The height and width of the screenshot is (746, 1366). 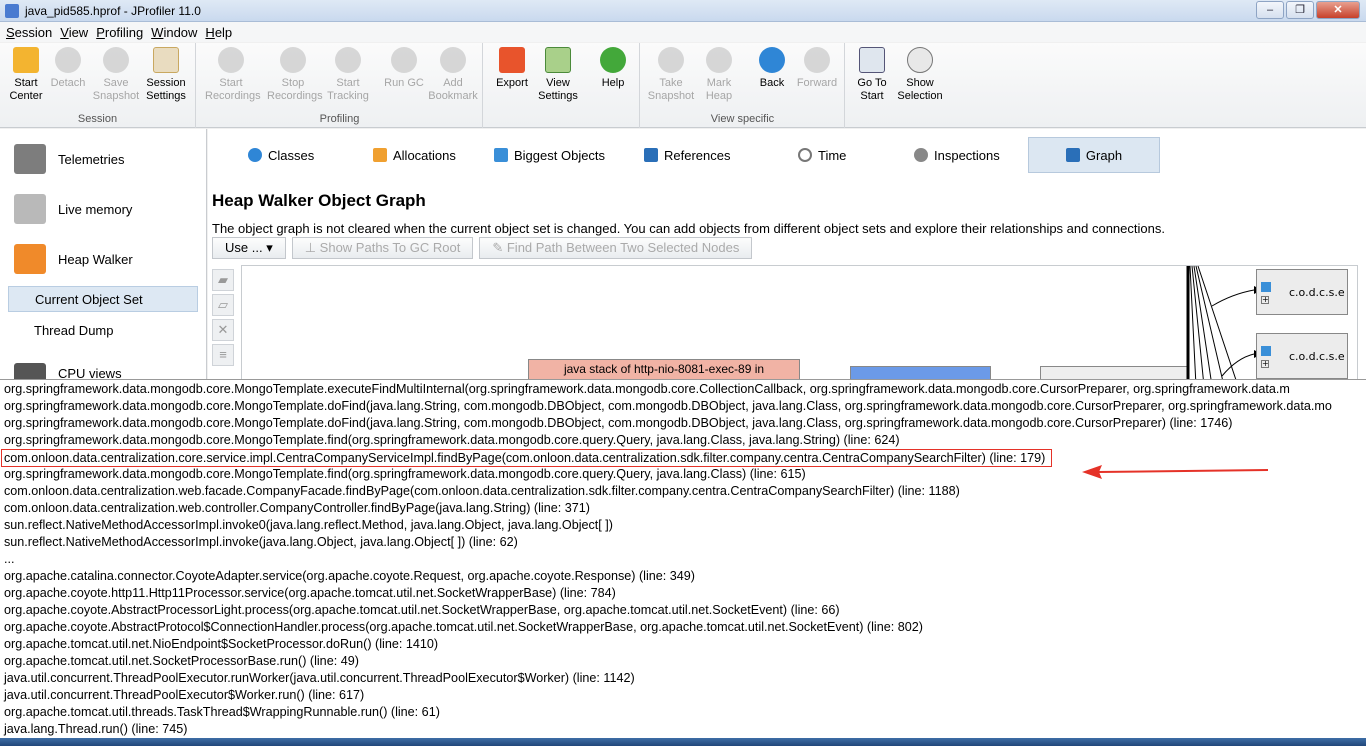 I want to click on take-snapshot-icon, so click(x=671, y=60).